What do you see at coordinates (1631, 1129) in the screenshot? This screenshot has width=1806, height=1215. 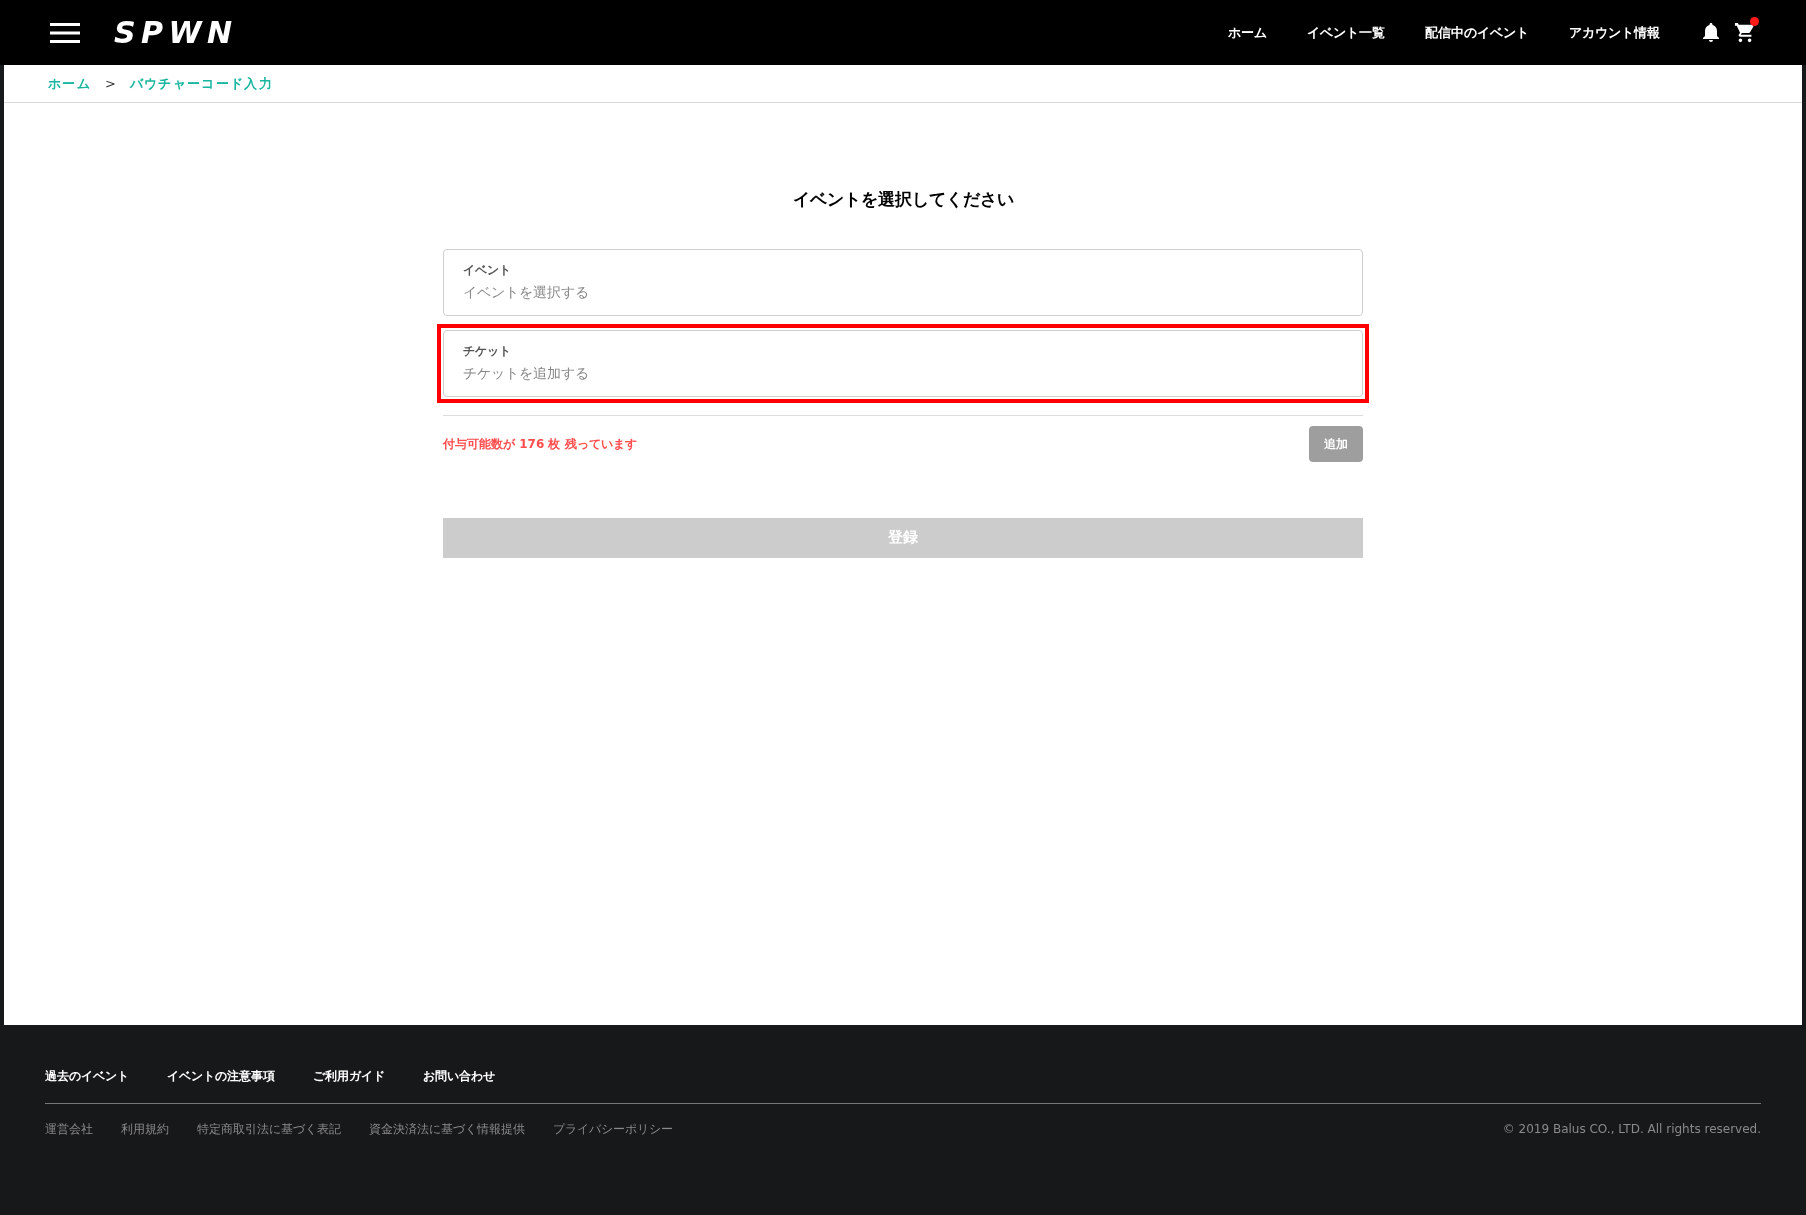 I see `copyright-text: © 2019 Balus CO., LTD. All rights reserved.` at bounding box center [1631, 1129].